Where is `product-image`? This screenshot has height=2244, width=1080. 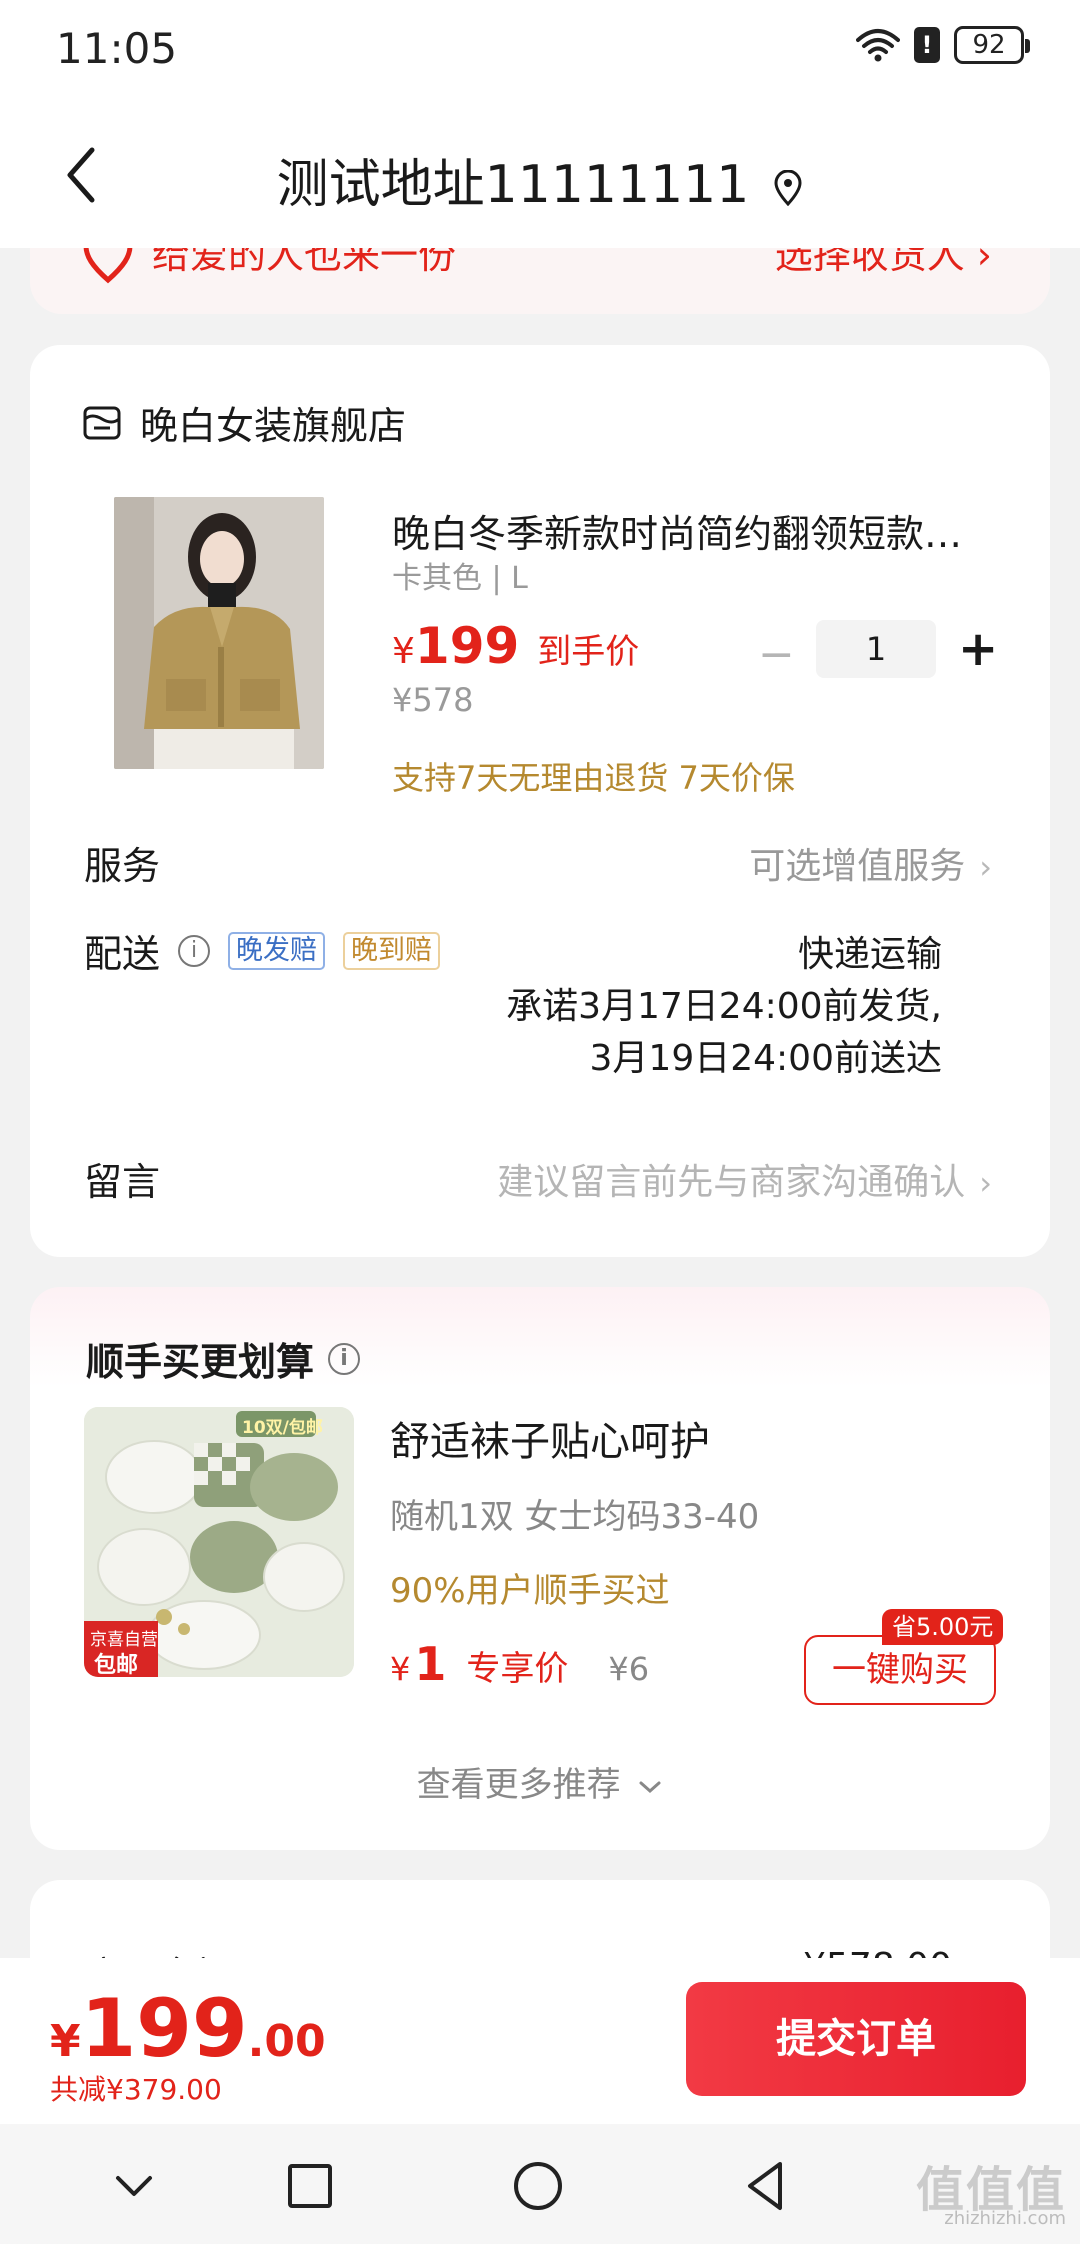 product-image is located at coordinates (219, 633).